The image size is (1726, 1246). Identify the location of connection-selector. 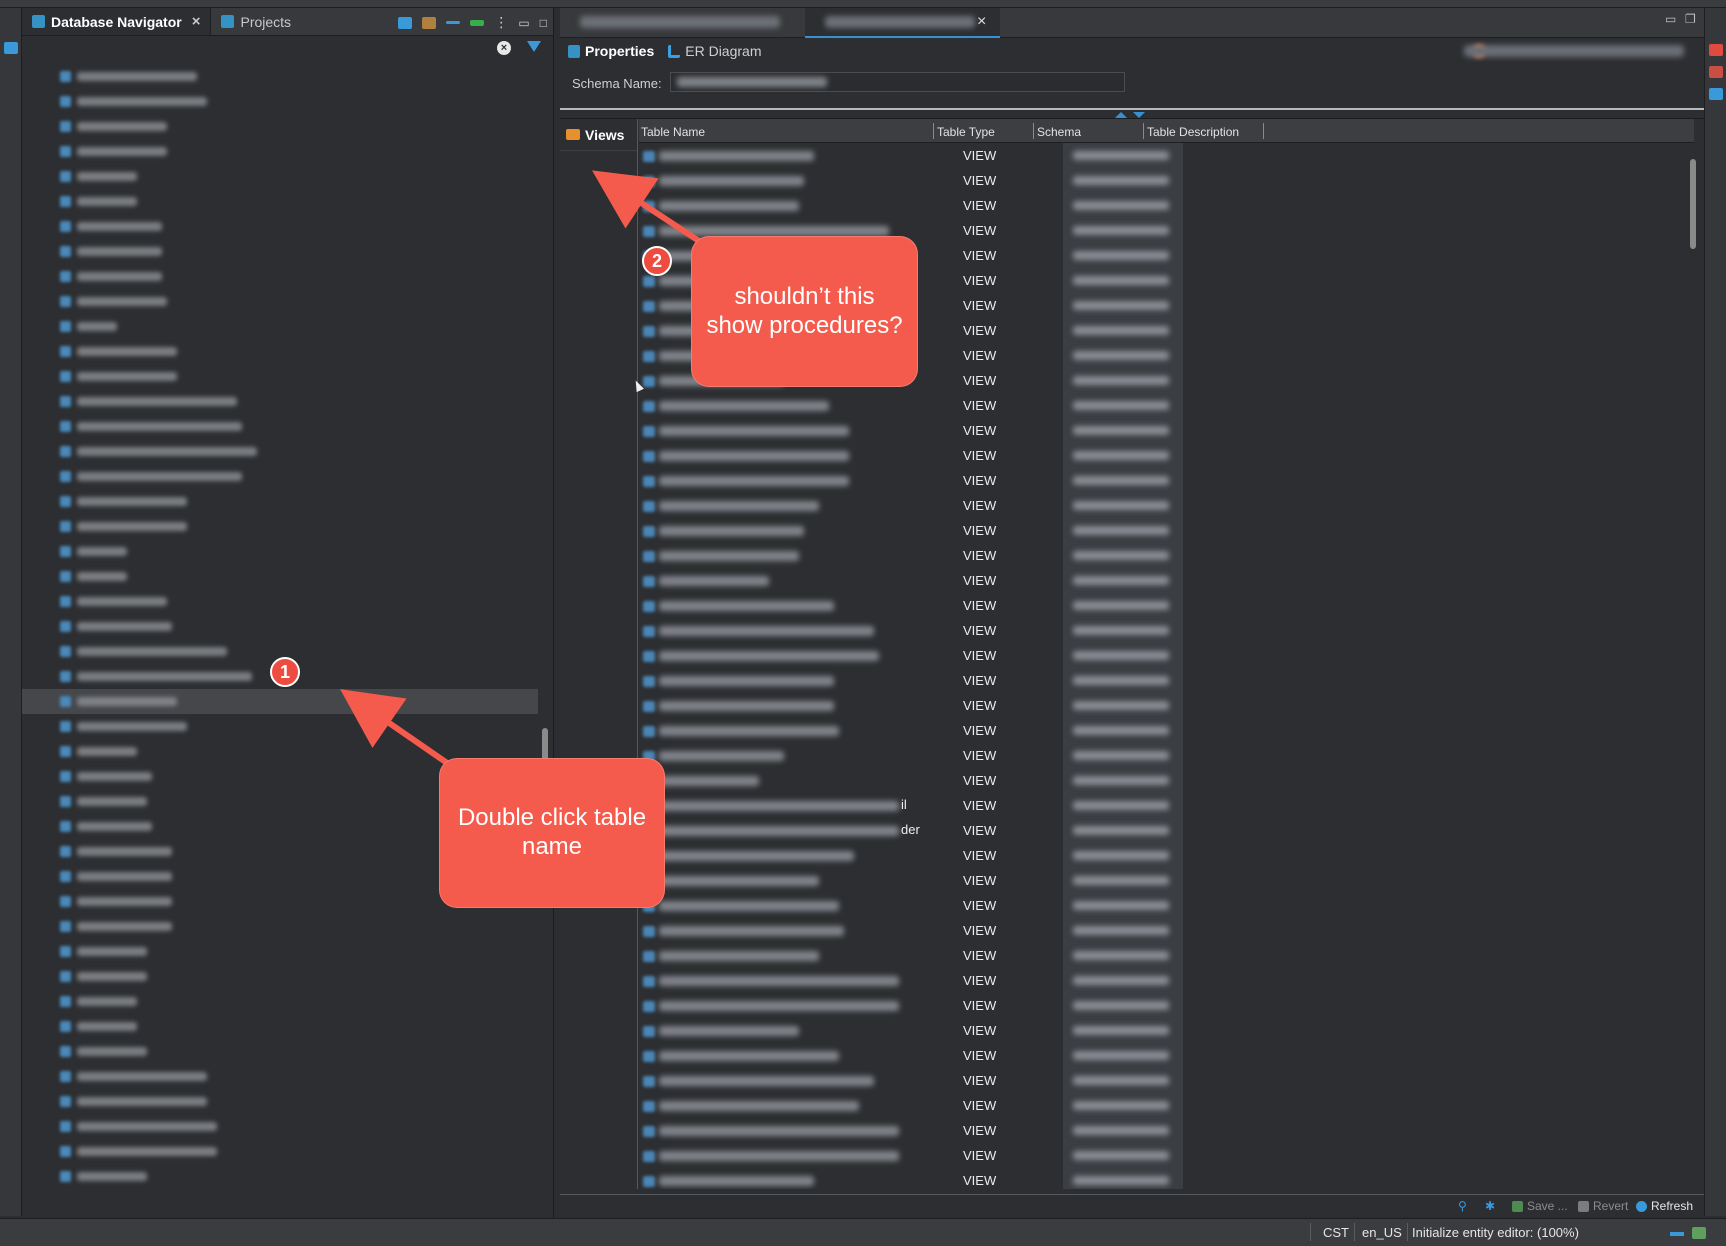
(1574, 51).